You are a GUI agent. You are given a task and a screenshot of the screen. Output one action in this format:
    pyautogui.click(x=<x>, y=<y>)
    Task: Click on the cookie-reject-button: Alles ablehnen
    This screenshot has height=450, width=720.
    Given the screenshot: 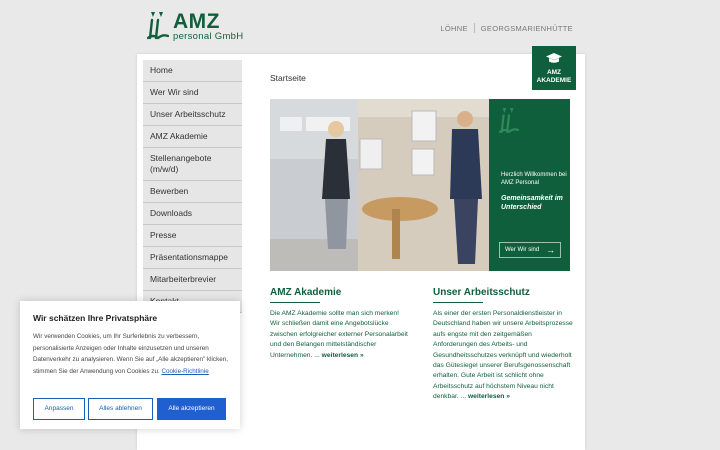 What is the action you would take?
    pyautogui.click(x=120, y=409)
    